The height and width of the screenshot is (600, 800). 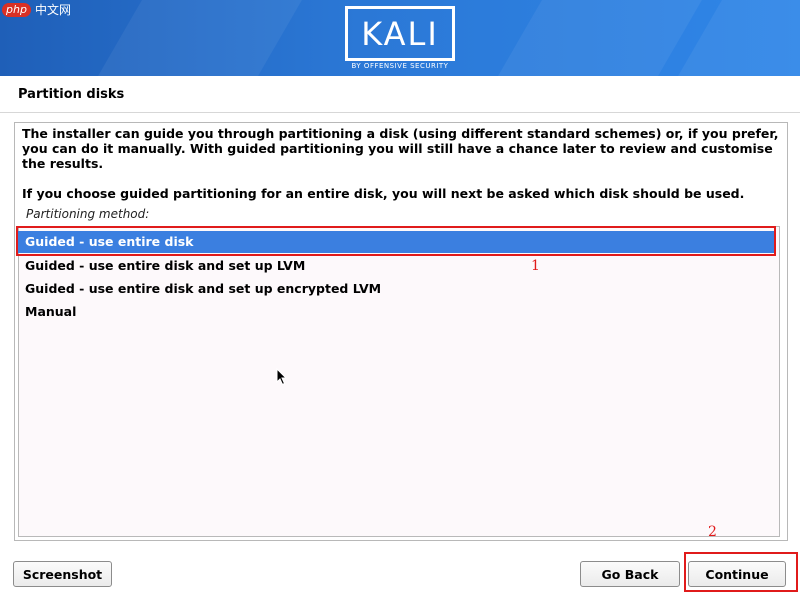 What do you see at coordinates (282, 377) in the screenshot?
I see `mouse-cursor-icon` at bounding box center [282, 377].